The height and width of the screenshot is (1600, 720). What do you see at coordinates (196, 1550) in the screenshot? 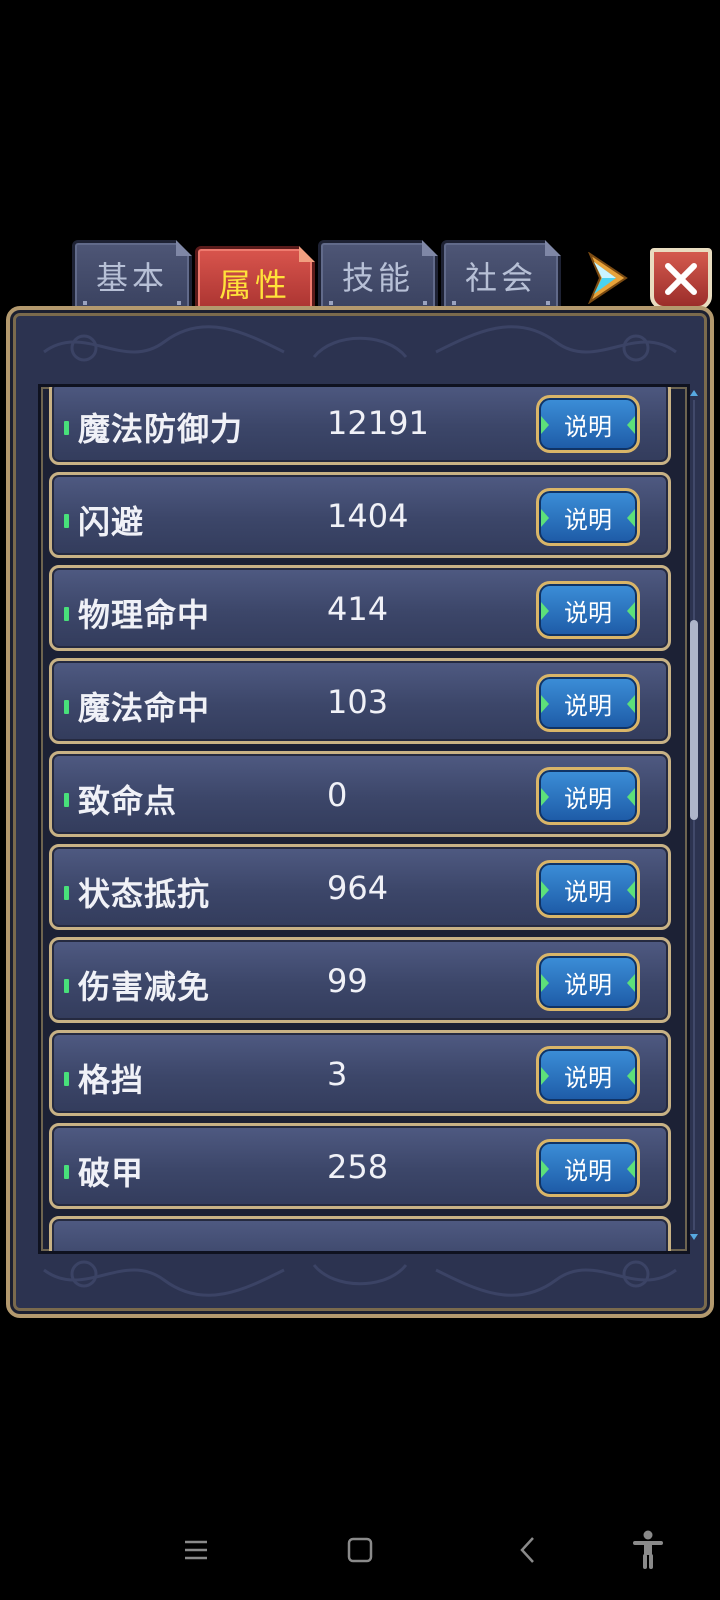
I see `menu-icon` at bounding box center [196, 1550].